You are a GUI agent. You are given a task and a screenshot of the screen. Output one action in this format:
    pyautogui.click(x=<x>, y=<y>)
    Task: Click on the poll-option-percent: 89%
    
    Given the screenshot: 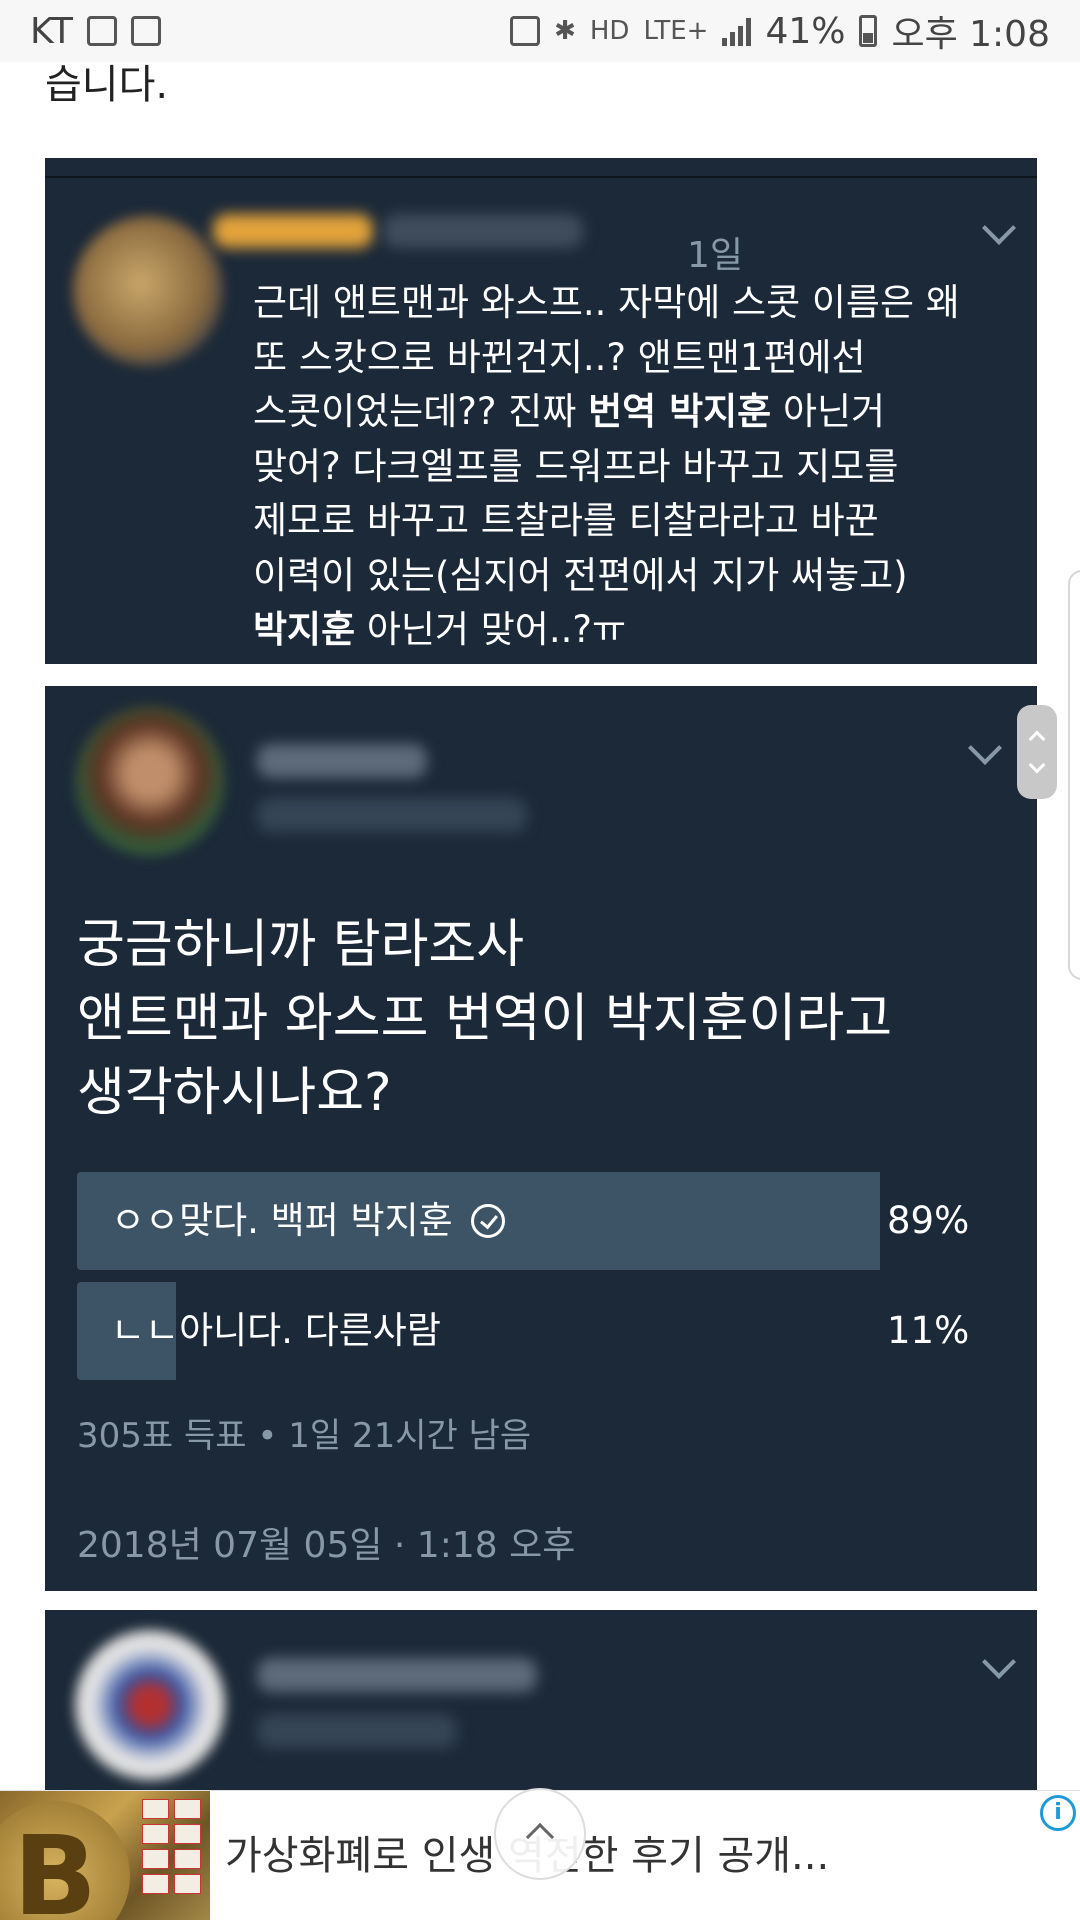 What is the action you would take?
    pyautogui.click(x=928, y=1220)
    